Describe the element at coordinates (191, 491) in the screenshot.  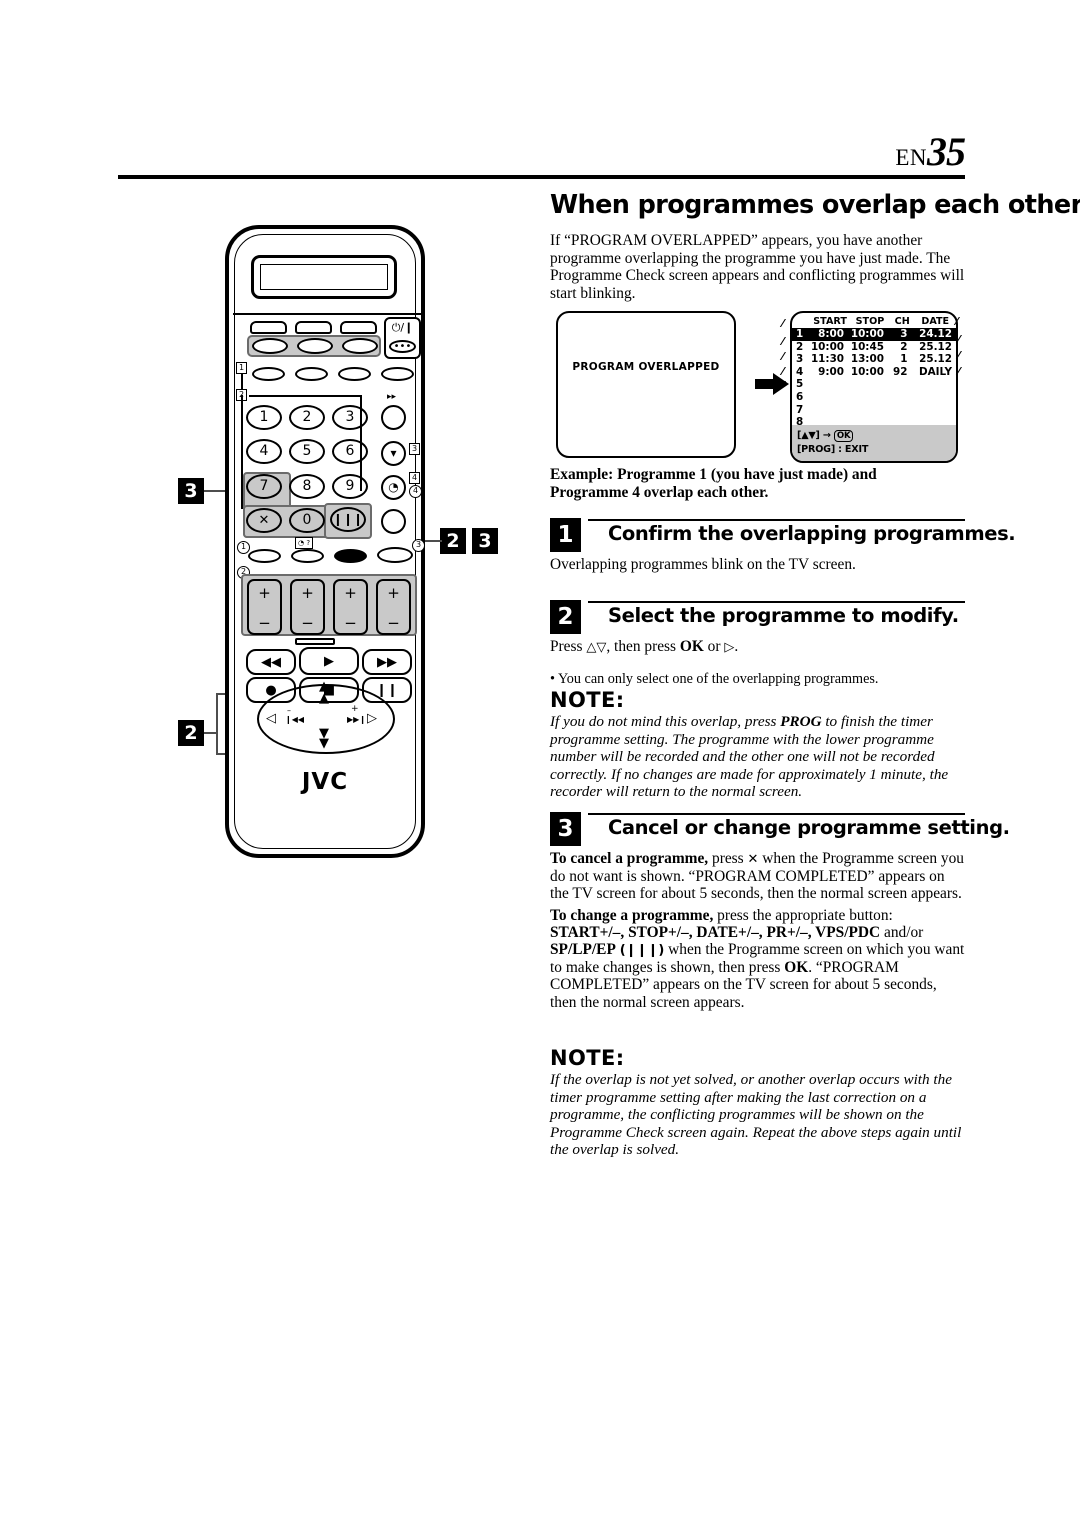
I see `step-marker-3-left: 3` at that location.